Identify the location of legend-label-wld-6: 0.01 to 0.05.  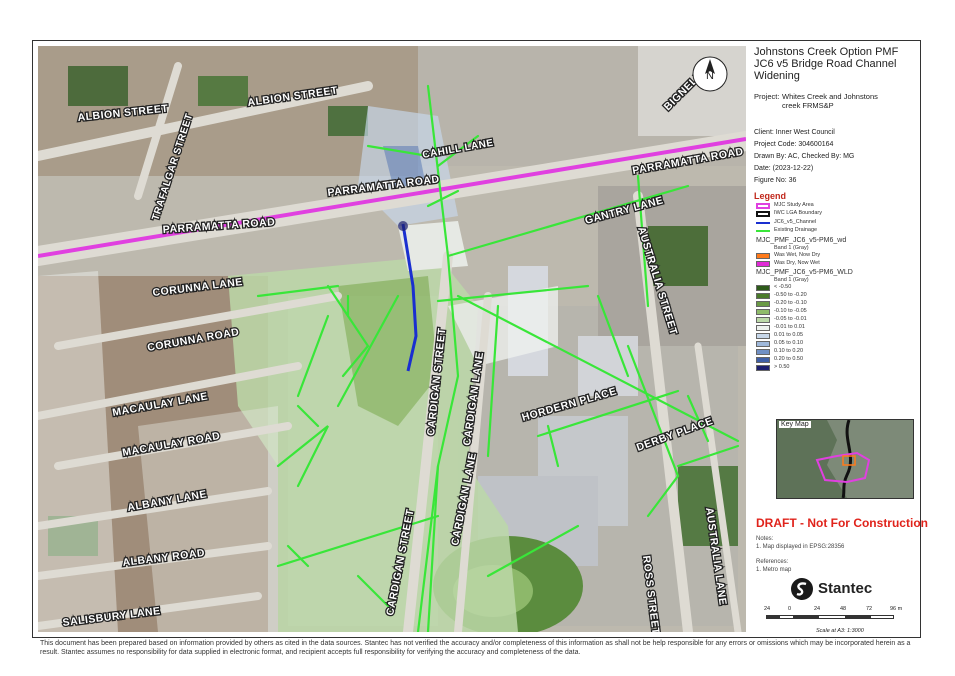
(789, 335).